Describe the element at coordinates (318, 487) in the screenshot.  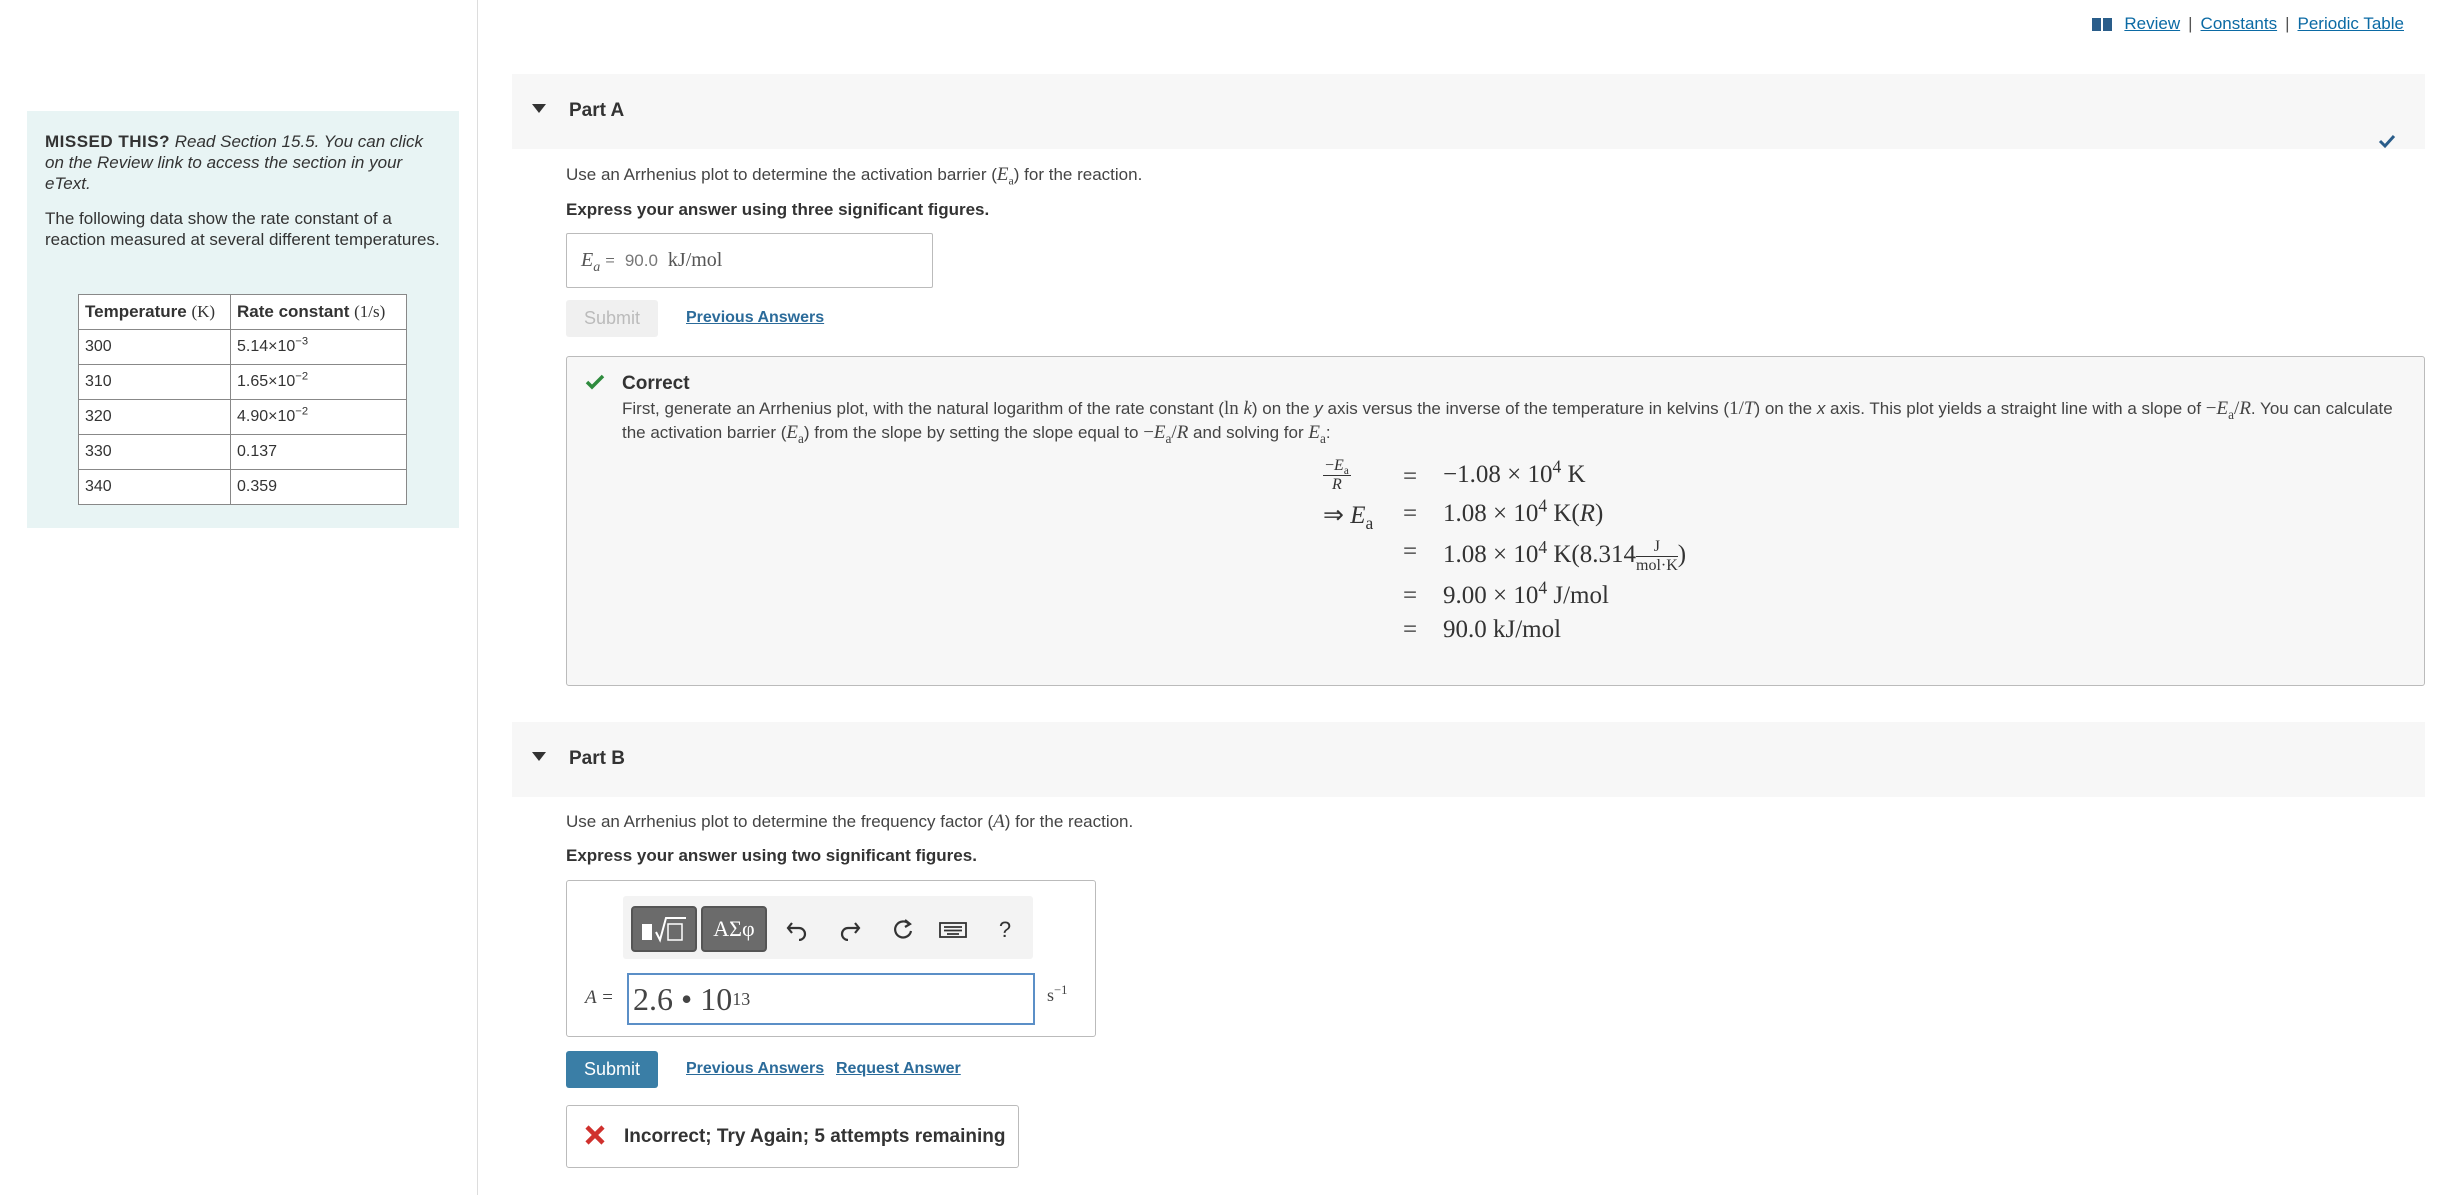
I see `rate-cell: 0.359` at that location.